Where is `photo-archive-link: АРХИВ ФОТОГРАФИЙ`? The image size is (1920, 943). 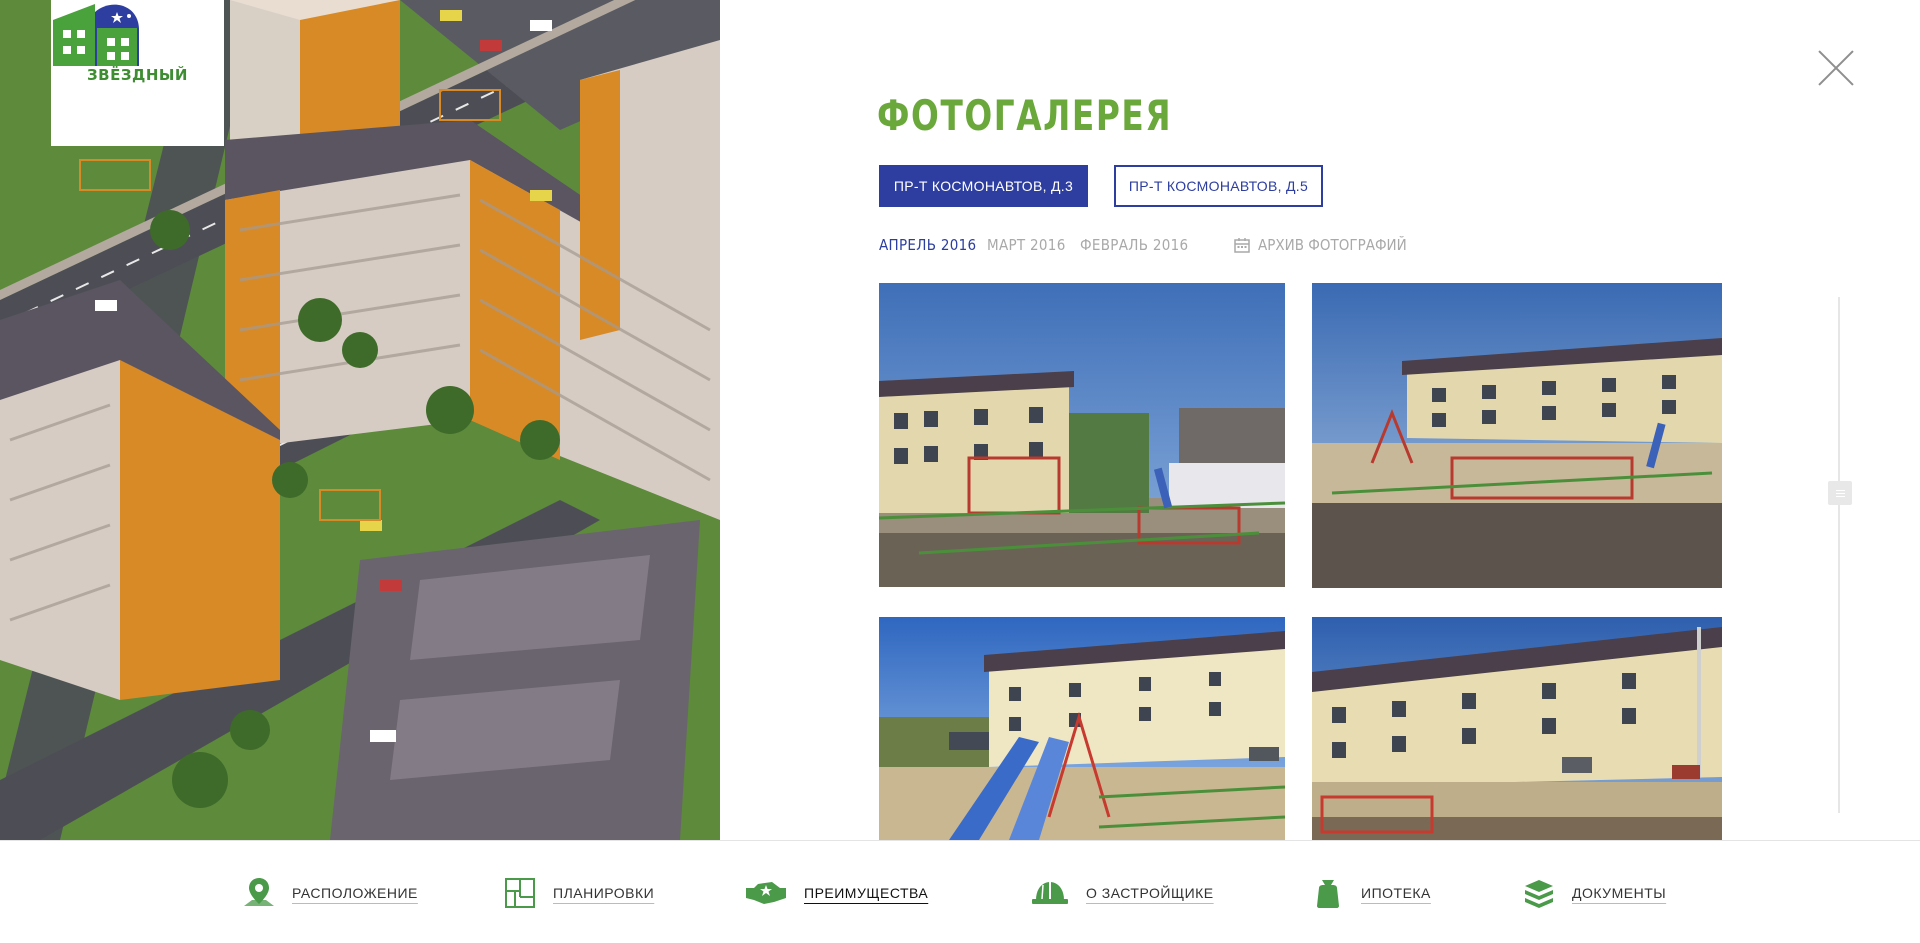 photo-archive-link: АРХИВ ФОТОГРАФИЙ is located at coordinates (1320, 245).